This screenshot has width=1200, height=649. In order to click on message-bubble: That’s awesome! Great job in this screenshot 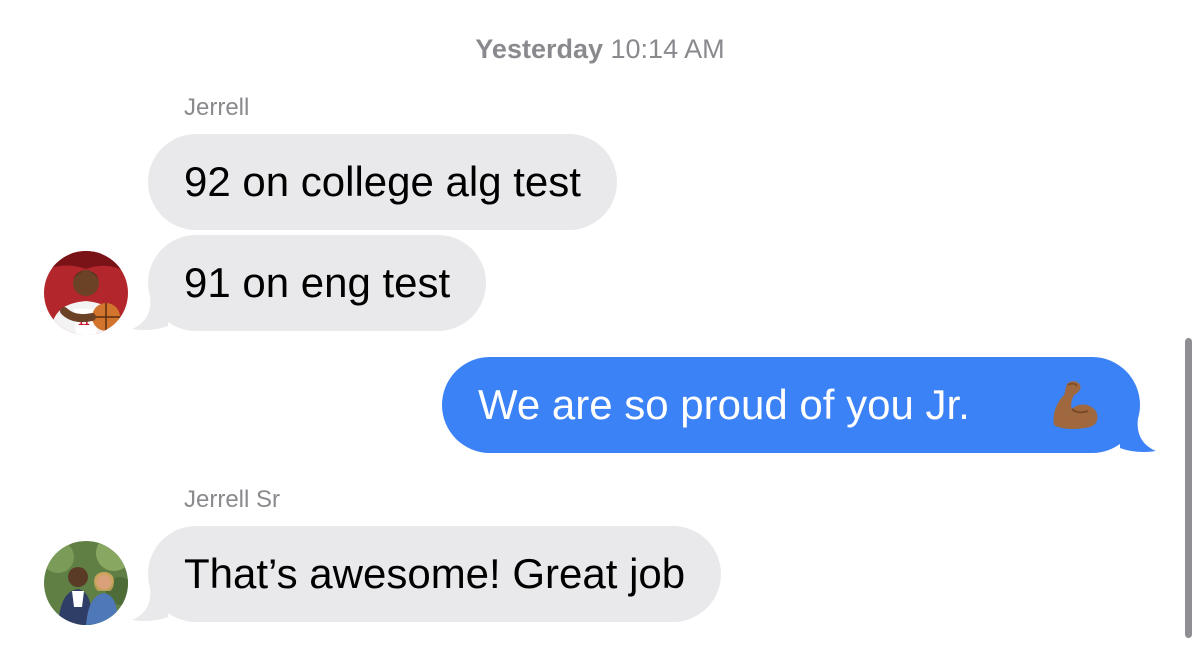, I will do `click(435, 574)`.